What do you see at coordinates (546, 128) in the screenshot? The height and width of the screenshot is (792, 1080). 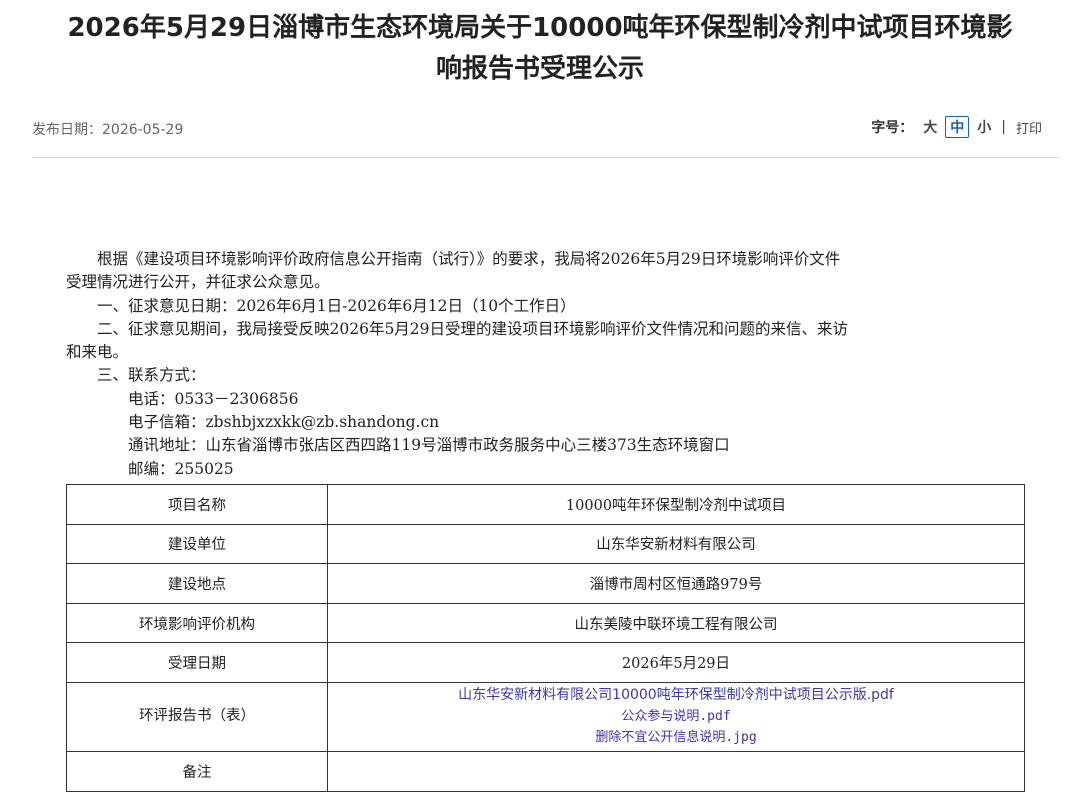 I see `article-meta-bar: 发布日期：2026-05-29 字号： 大 中 小 | 打印` at bounding box center [546, 128].